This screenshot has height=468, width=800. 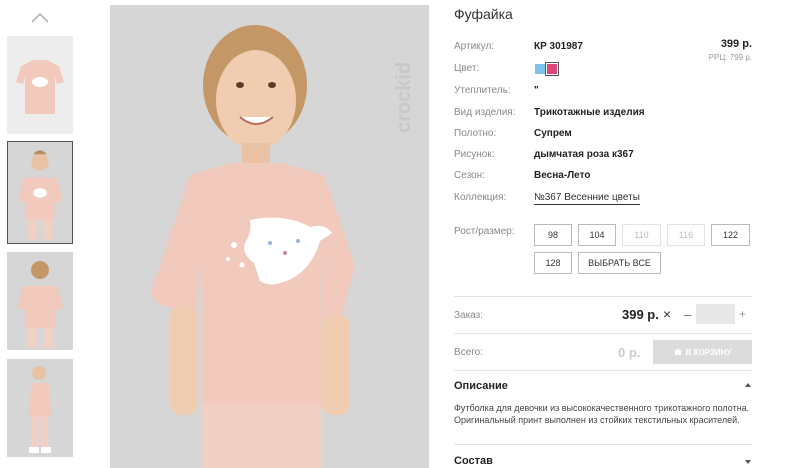 What do you see at coordinates (468, 352) in the screenshot?
I see `total-label: Всего:` at bounding box center [468, 352].